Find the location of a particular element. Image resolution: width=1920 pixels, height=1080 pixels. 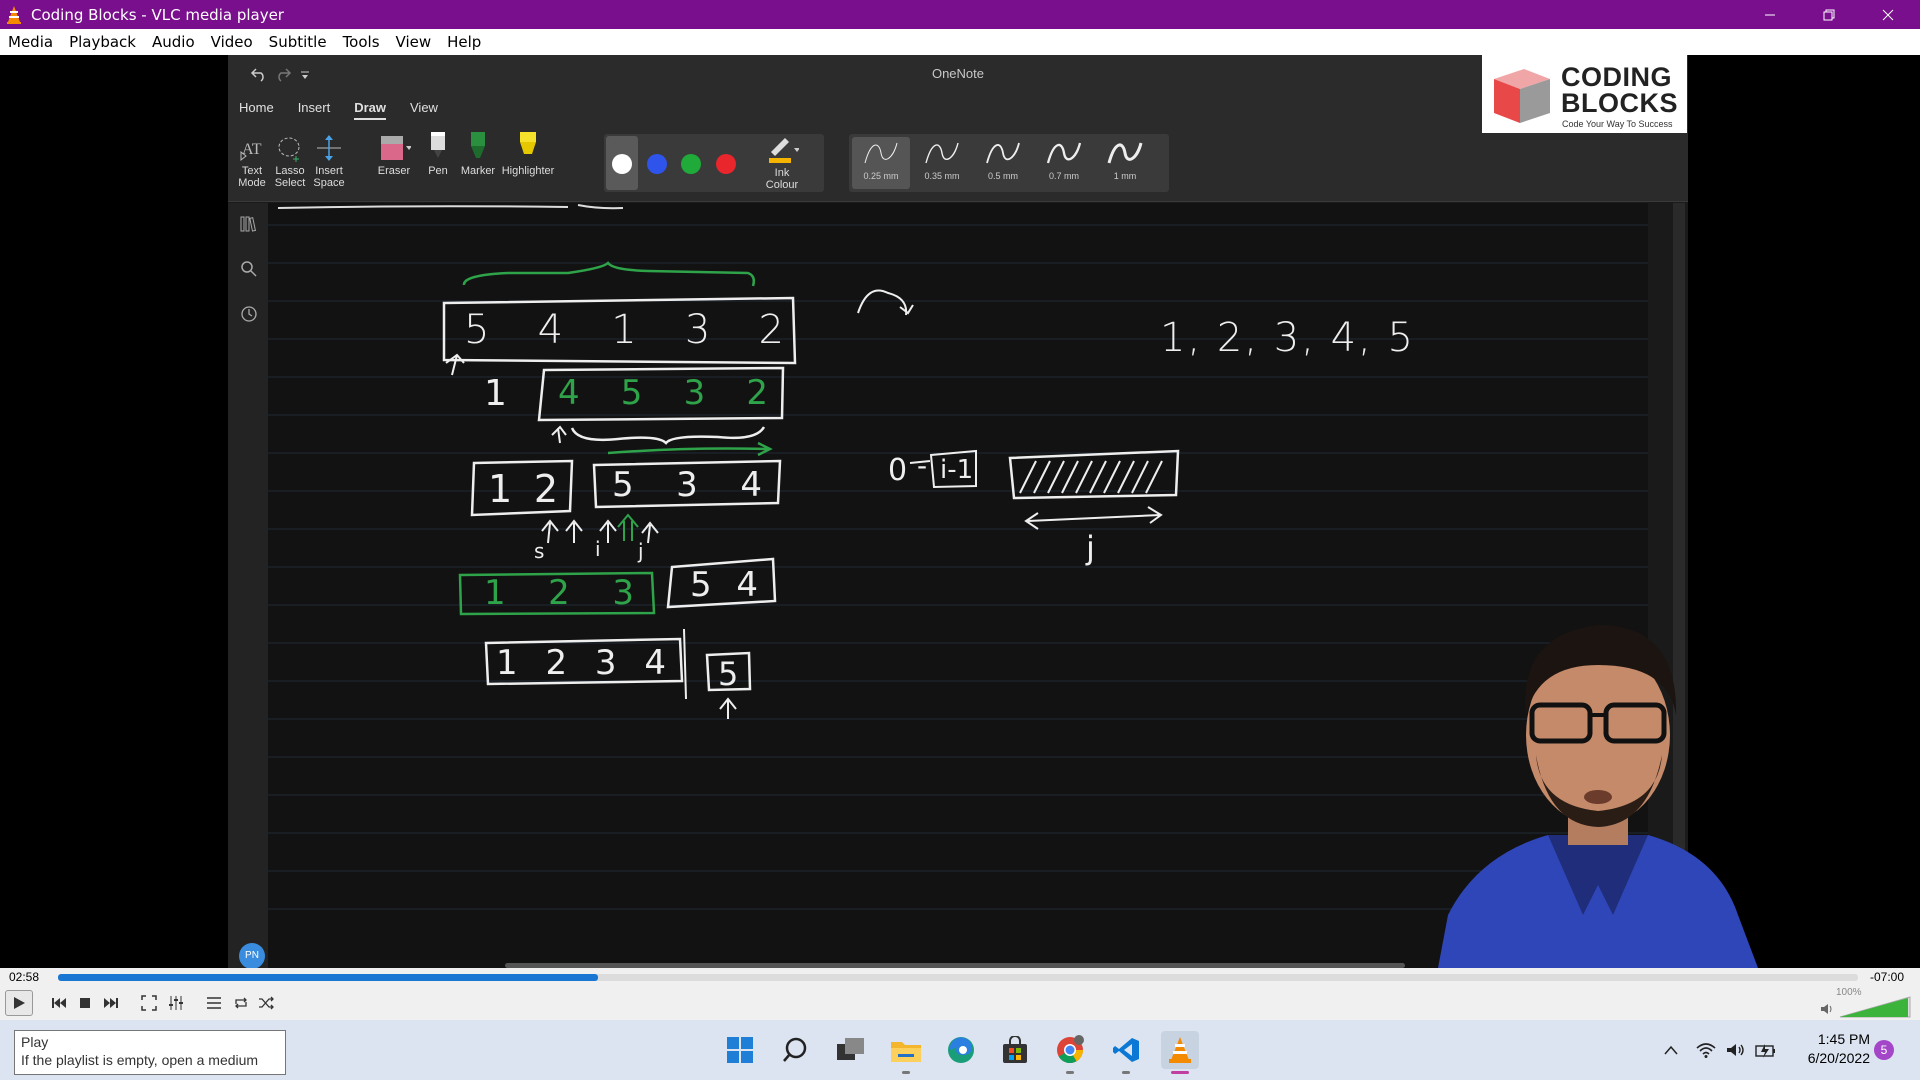

row4-right: 5 4 is located at coordinates (724, 585).